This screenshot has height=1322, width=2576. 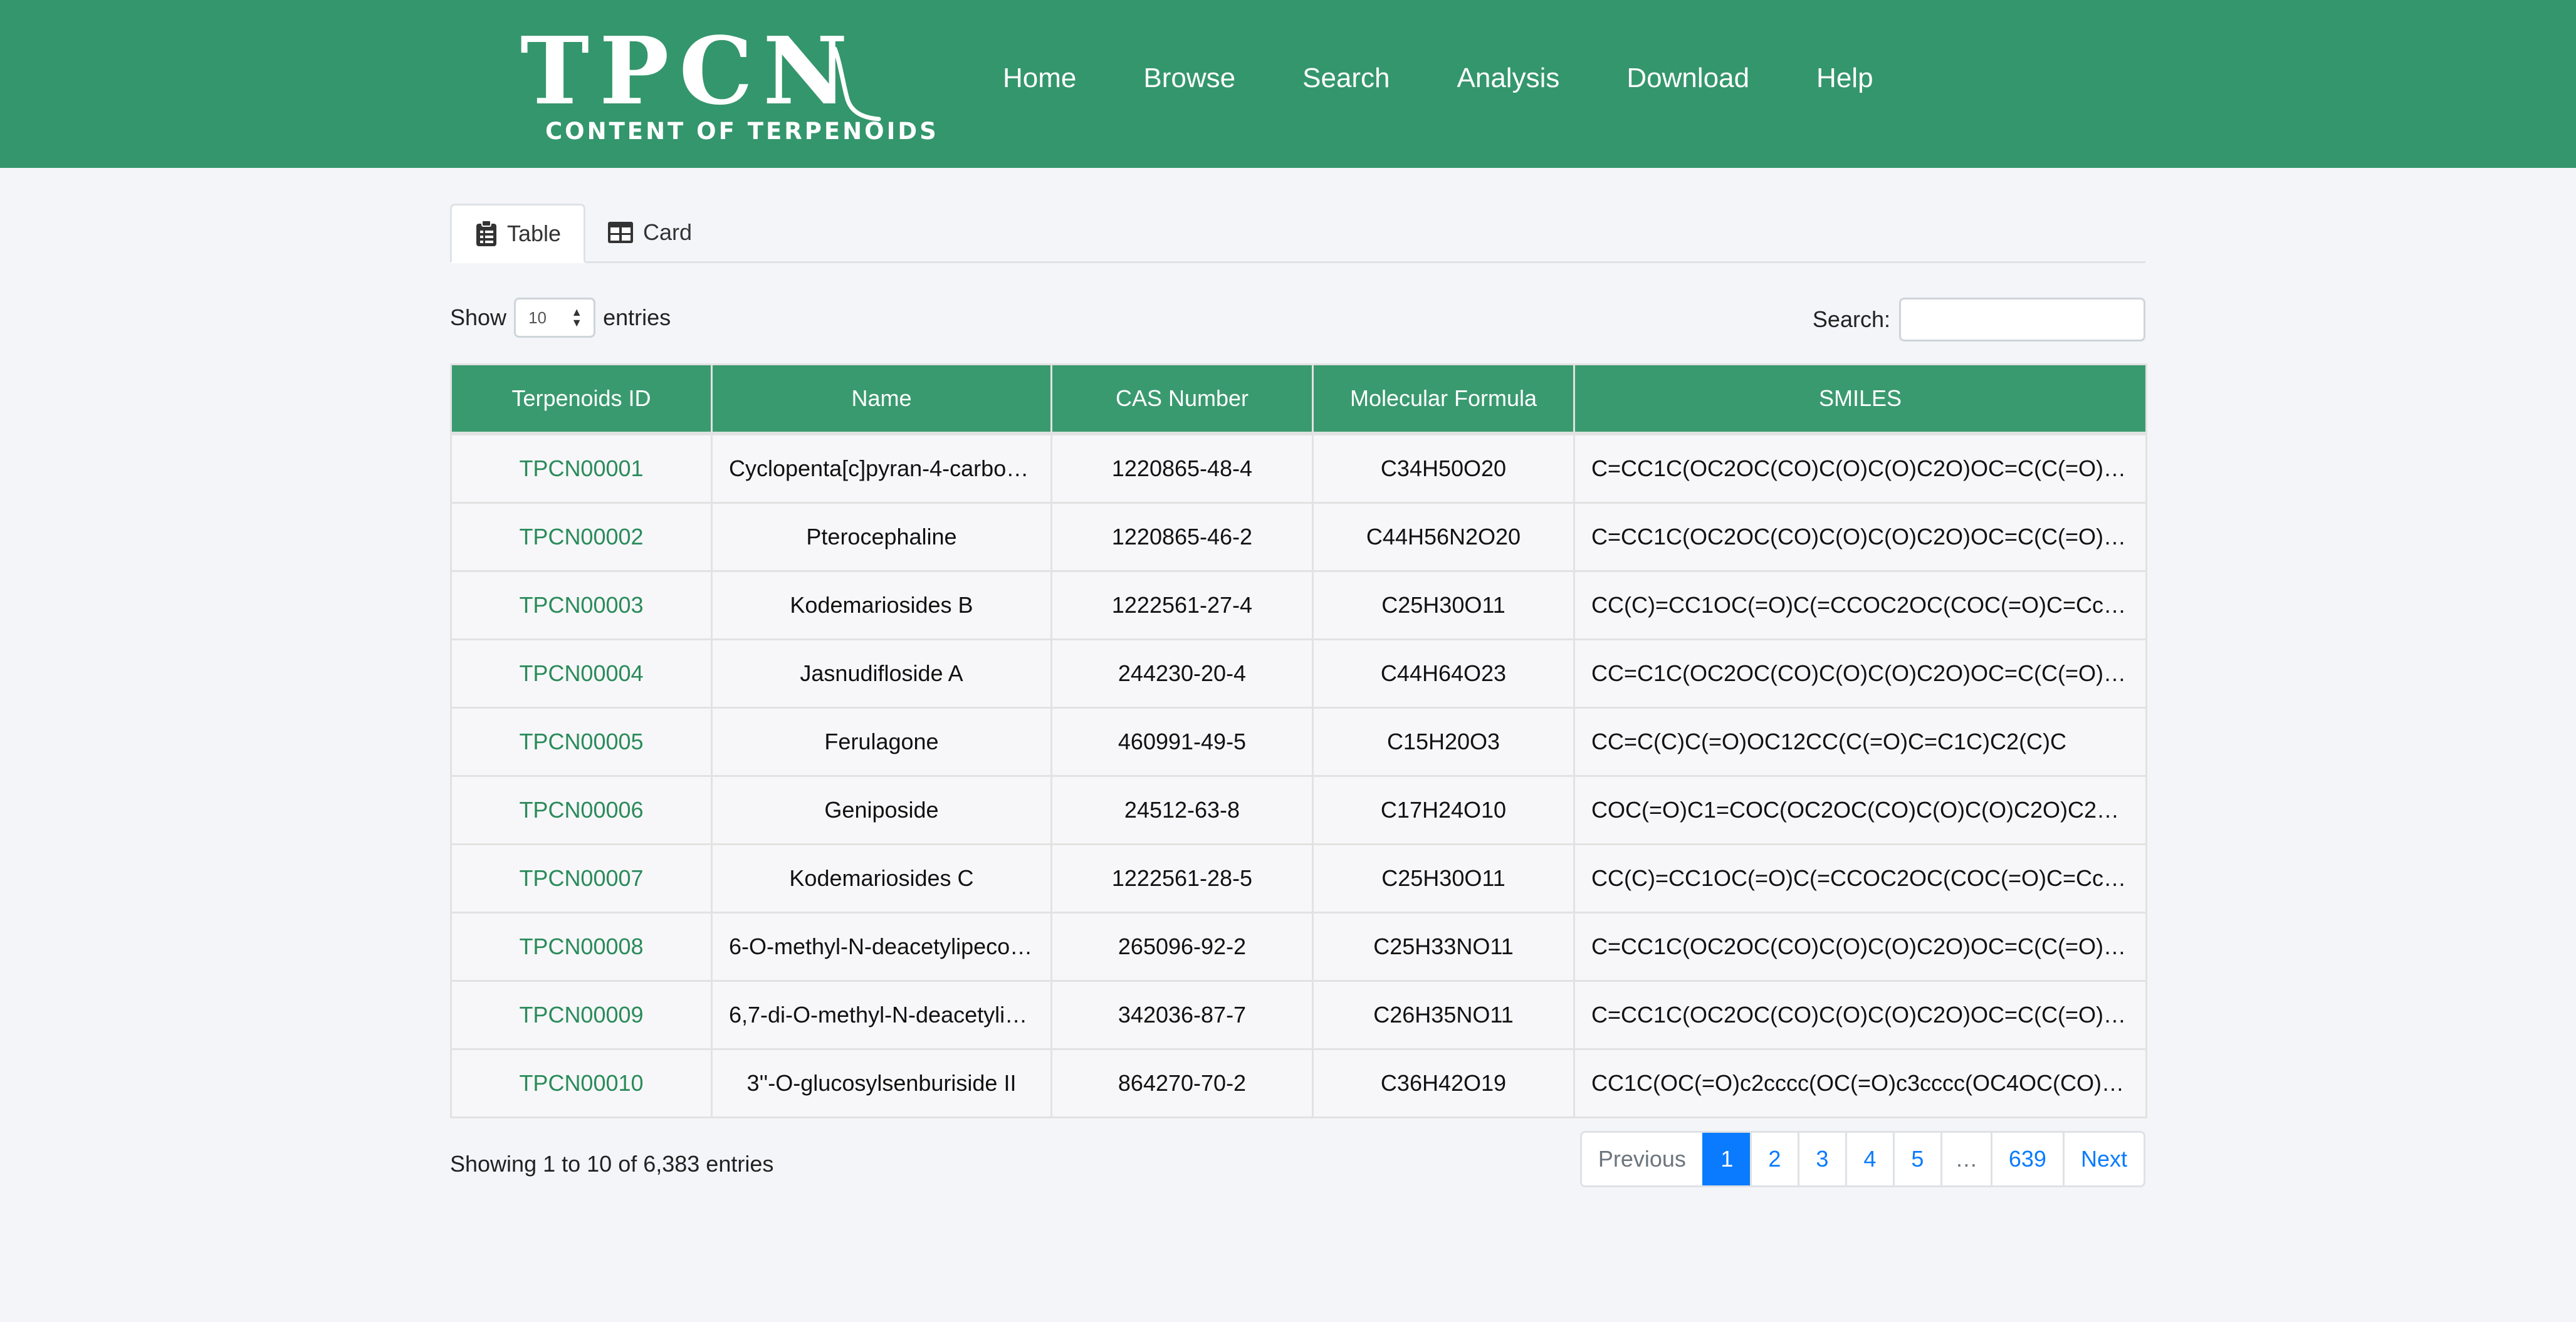 I want to click on cas-cell: 1220865-46-2, so click(x=1182, y=537).